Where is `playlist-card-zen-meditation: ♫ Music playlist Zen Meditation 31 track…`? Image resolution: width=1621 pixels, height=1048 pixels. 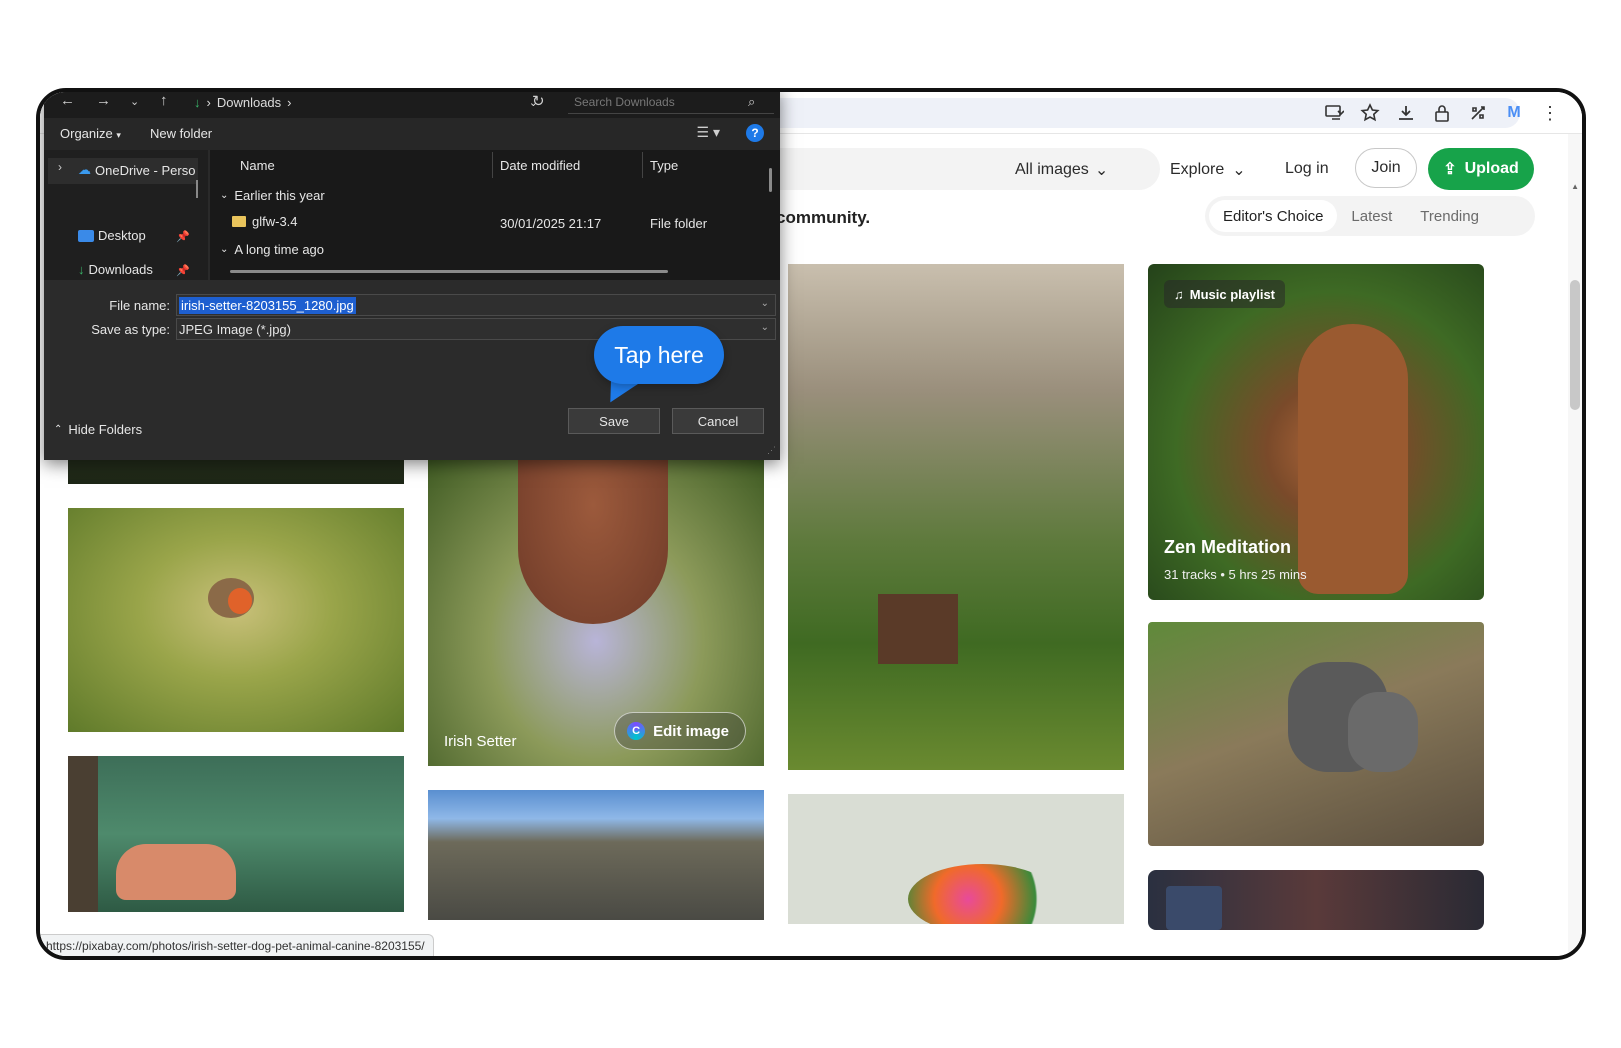 playlist-card-zen-meditation: ♫ Music playlist Zen Meditation 31 track… is located at coordinates (1316, 432).